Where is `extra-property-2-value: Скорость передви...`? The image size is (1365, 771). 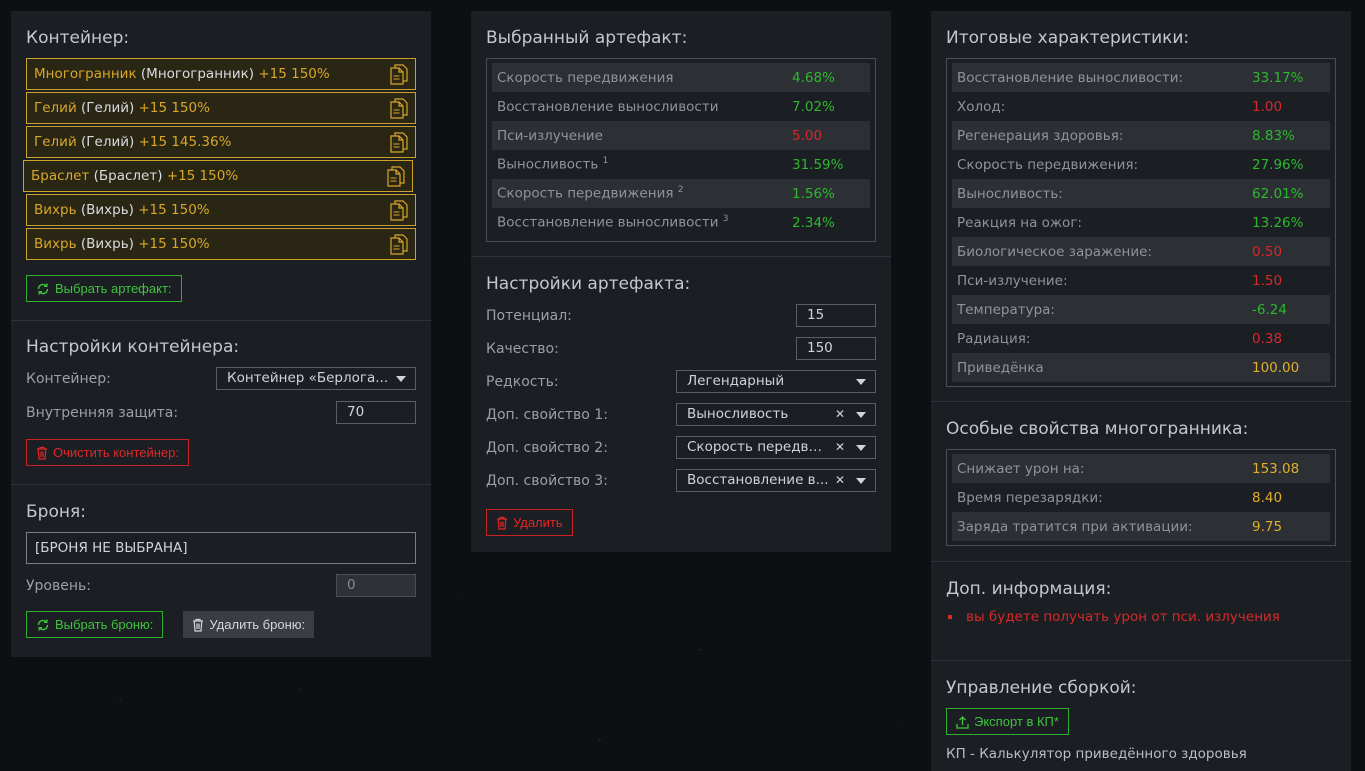 extra-property-2-value: Скорость передви... is located at coordinates (759, 447).